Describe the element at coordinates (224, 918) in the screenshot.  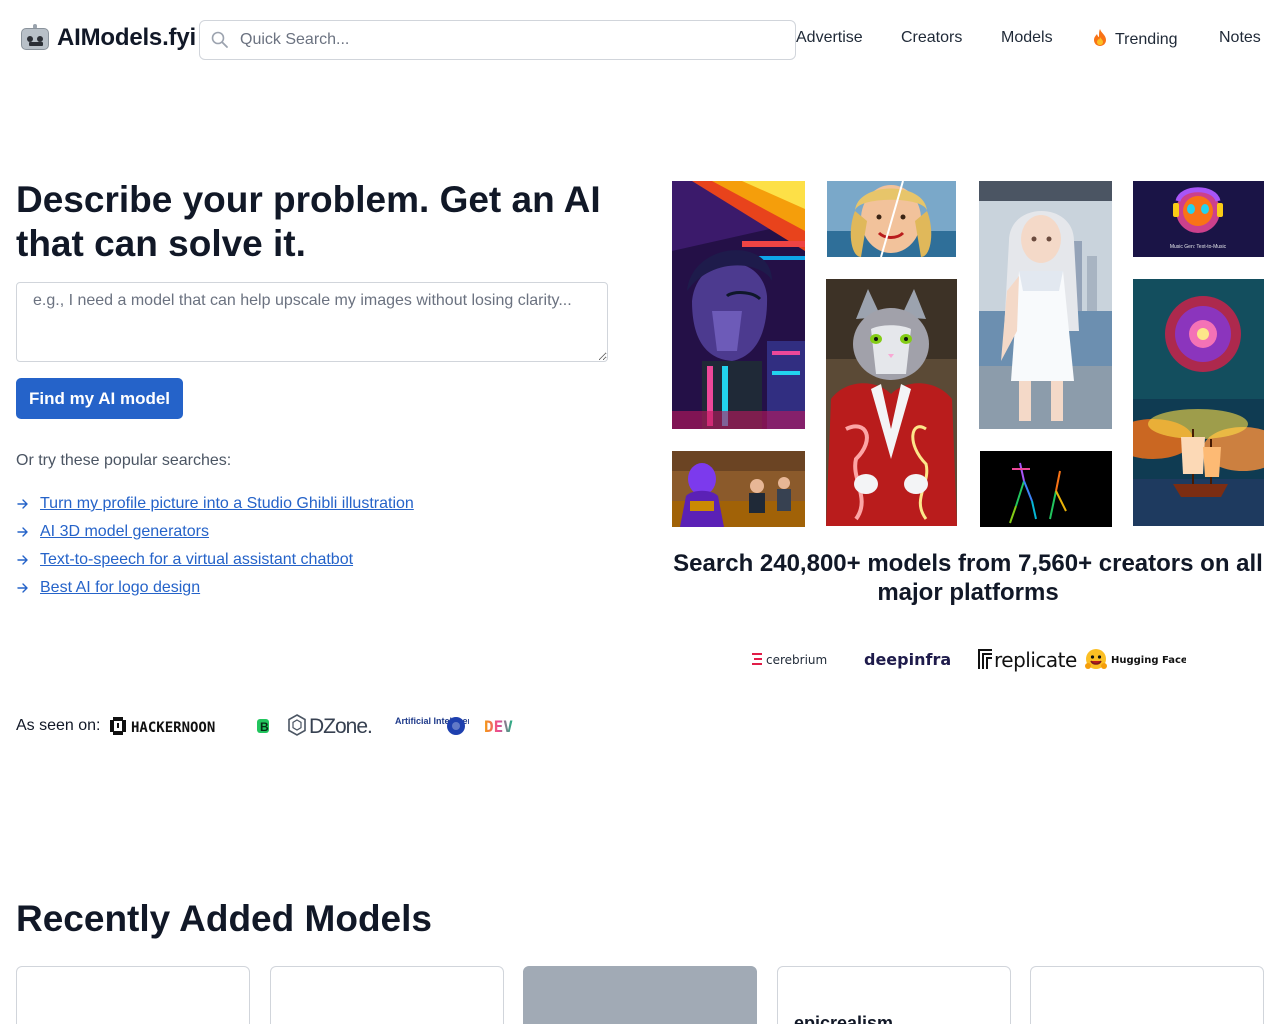
I see `recently-added-title: Recently Added Models` at that location.